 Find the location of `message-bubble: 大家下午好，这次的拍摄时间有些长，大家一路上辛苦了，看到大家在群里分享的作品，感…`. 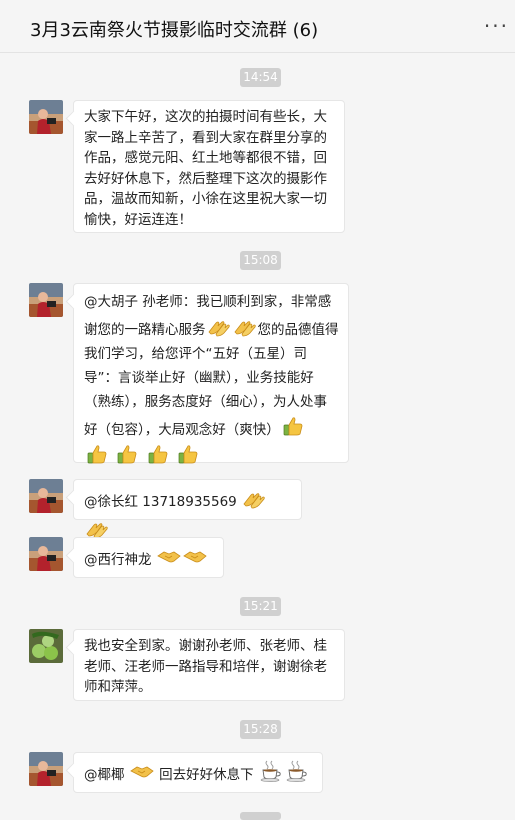

message-bubble: 大家下午好，这次的拍摄时间有些长，大家一路上辛苦了，看到大家在群里分享的作品，感… is located at coordinates (209, 166).